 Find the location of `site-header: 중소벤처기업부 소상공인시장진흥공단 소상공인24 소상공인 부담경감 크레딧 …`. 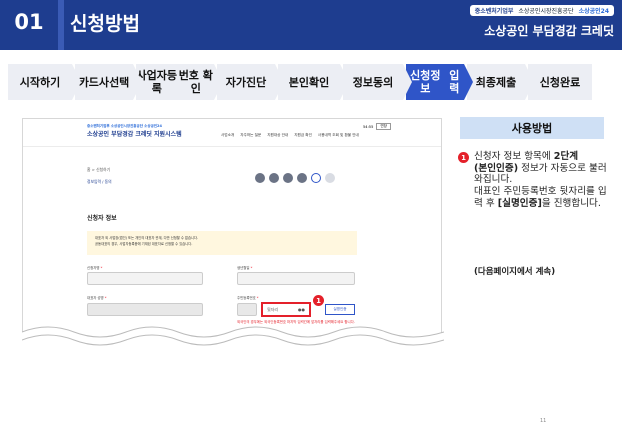

site-header: 중소벤처기업부 소상공인시장진흥공단 소상공인24 소상공인 부담경감 크레딧 … is located at coordinates (232, 133).